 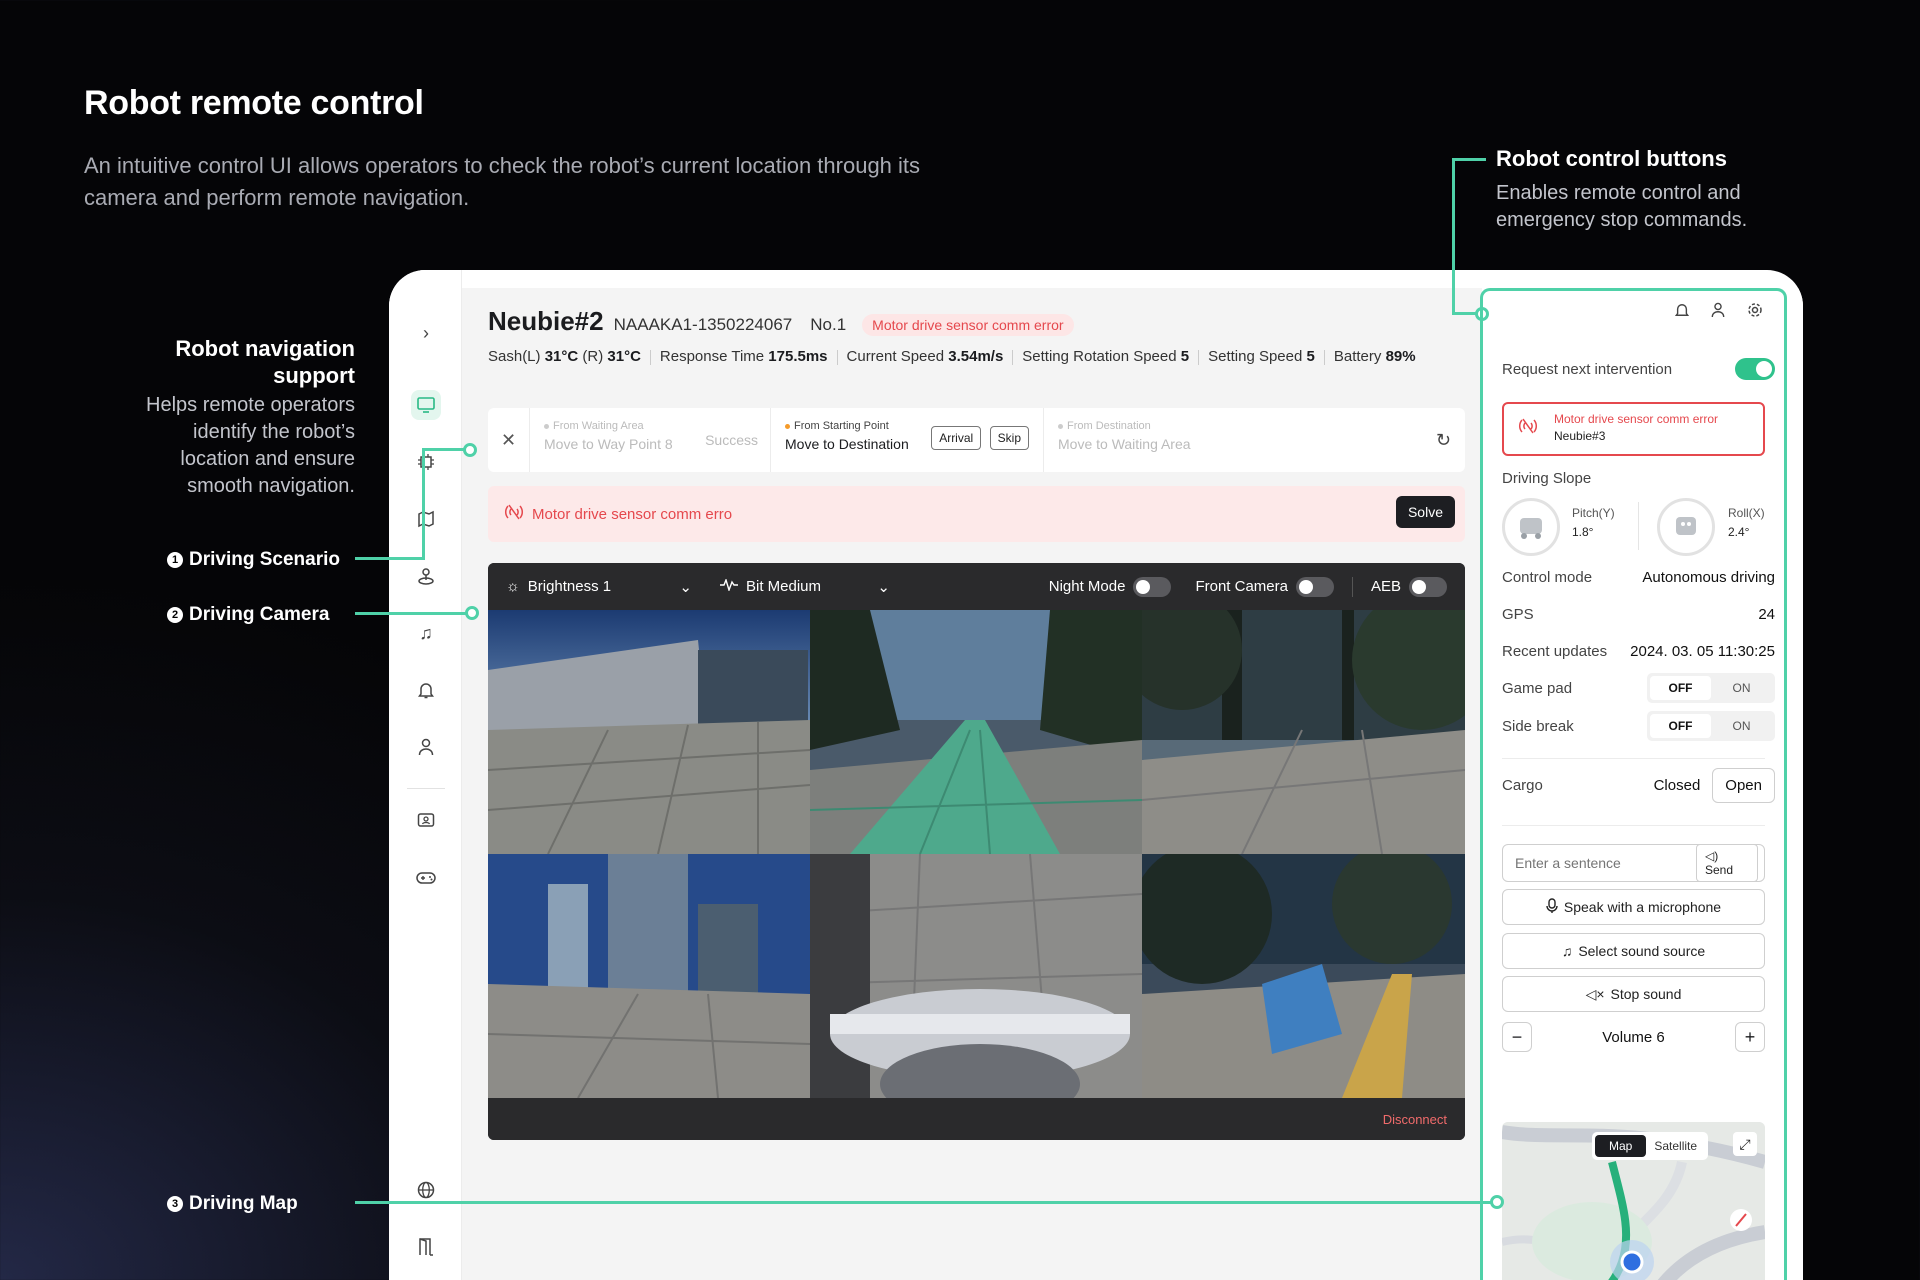 What do you see at coordinates (1400, 356) in the screenshot?
I see `stat-battery: 89%` at bounding box center [1400, 356].